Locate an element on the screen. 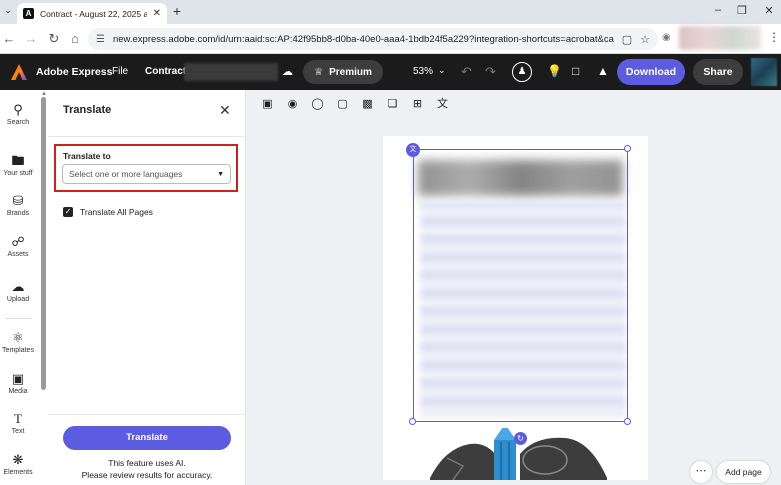  resize-handle-bottom-right is located at coordinates (627, 421).